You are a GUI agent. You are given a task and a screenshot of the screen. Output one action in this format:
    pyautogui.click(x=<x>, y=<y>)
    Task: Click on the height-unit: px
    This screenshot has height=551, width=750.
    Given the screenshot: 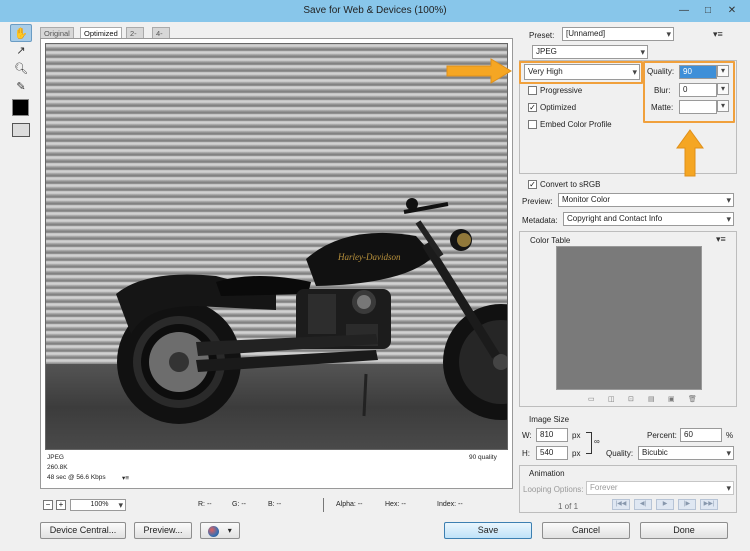 What is the action you would take?
    pyautogui.click(x=576, y=453)
    